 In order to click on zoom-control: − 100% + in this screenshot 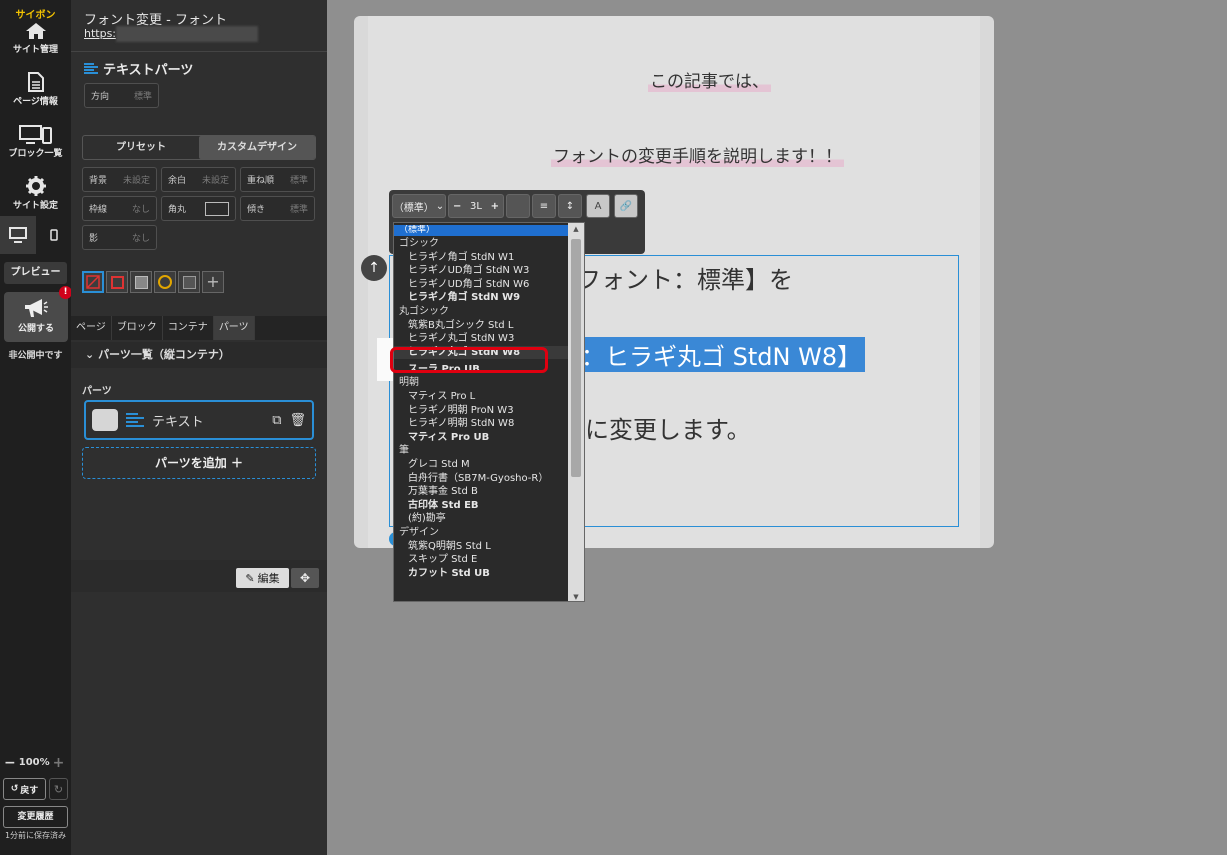, I will do `click(36, 763)`.